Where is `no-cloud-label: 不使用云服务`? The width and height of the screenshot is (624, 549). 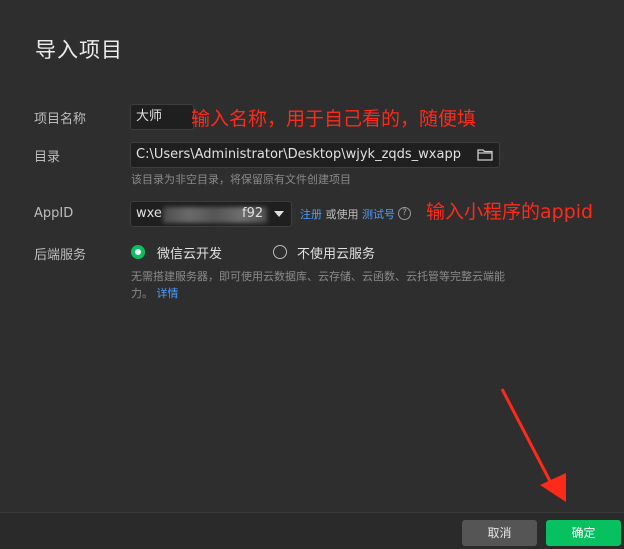 no-cloud-label: 不使用云服务 is located at coordinates (336, 252).